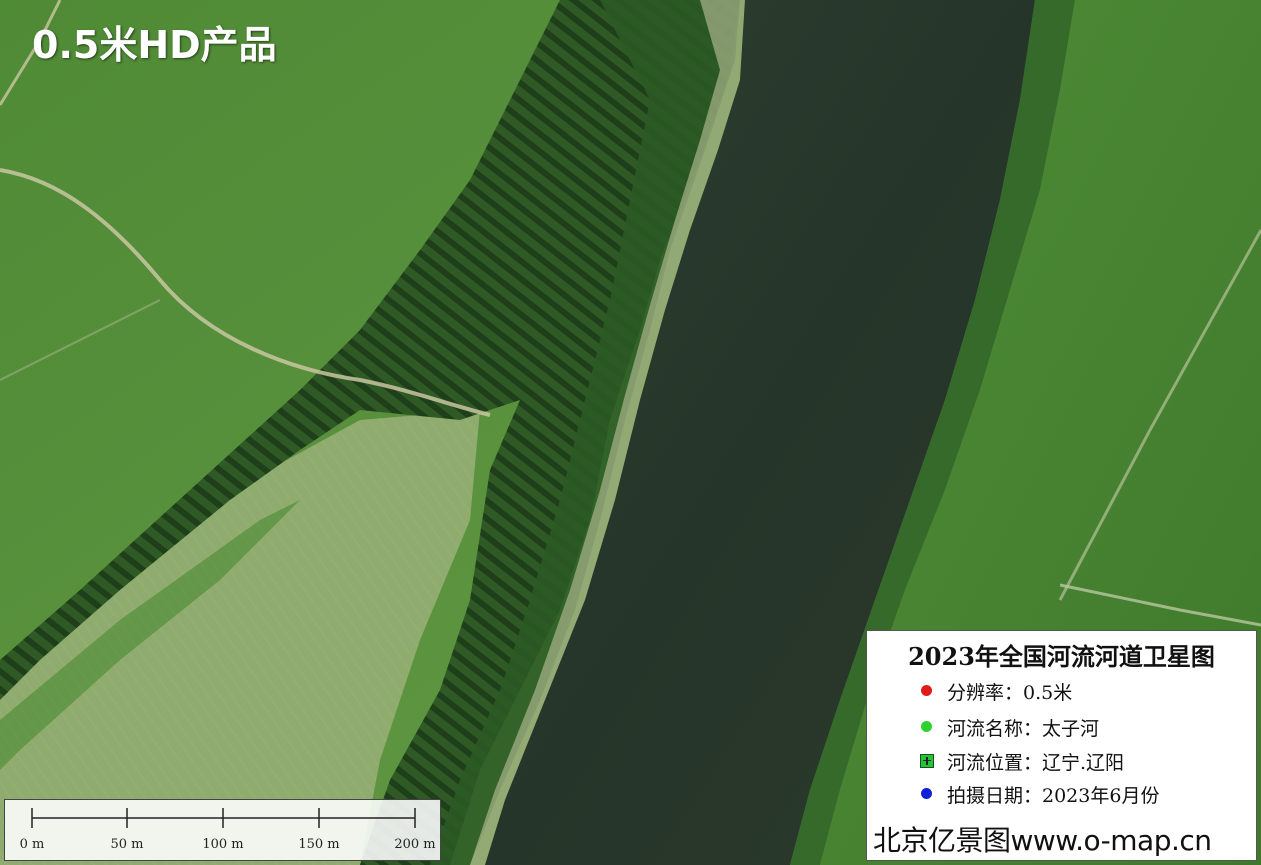 This screenshot has width=1261, height=865. I want to click on legend-item-label: 拍摄日期：2023年6月份, so click(1053, 795).